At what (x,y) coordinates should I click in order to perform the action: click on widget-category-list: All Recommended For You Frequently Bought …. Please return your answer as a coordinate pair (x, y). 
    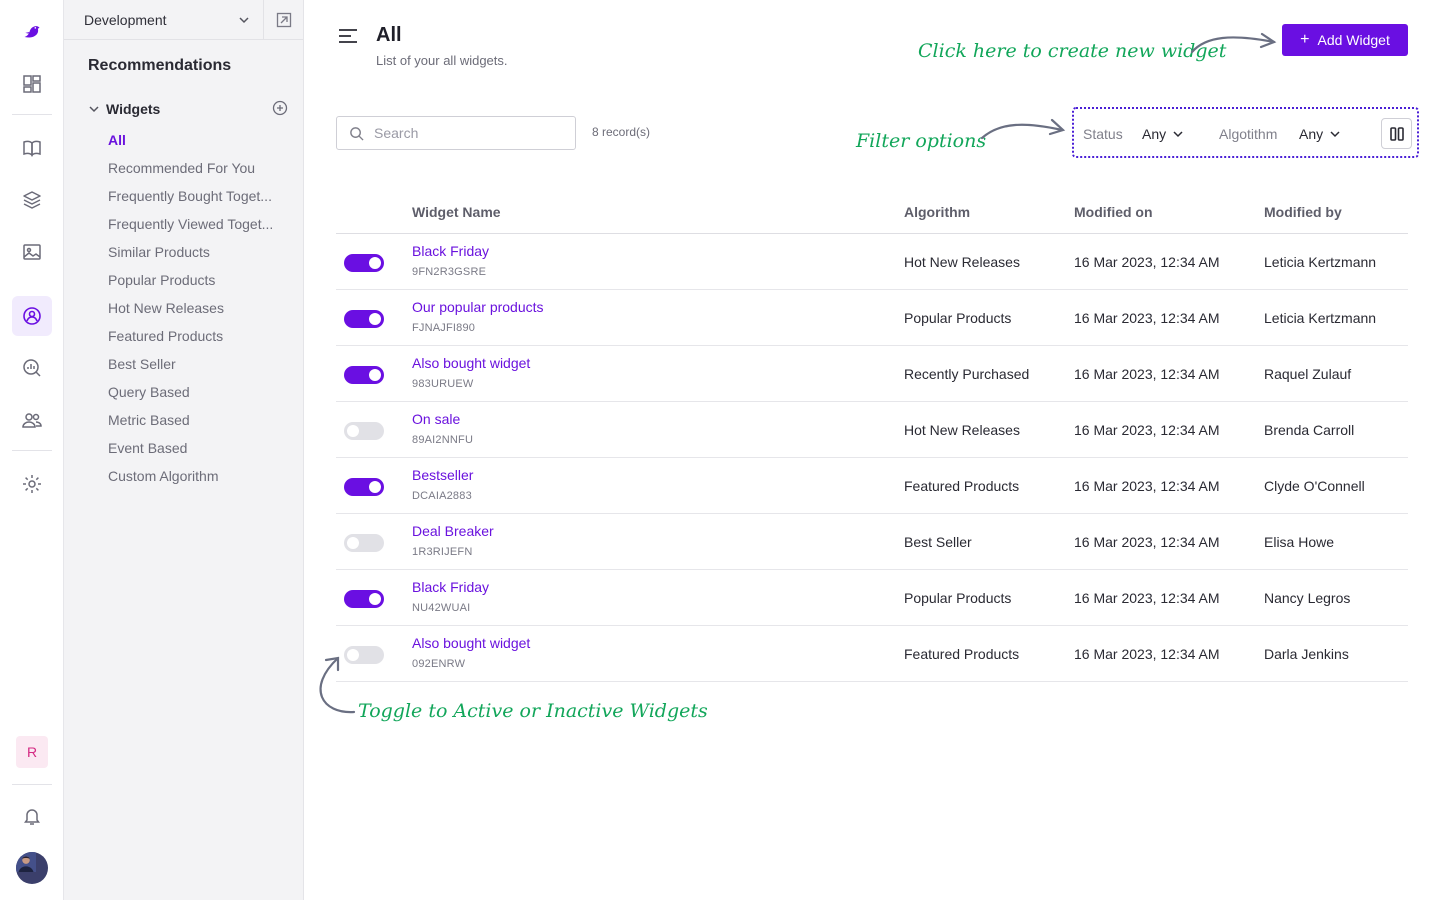
    Looking at the image, I should click on (200, 310).